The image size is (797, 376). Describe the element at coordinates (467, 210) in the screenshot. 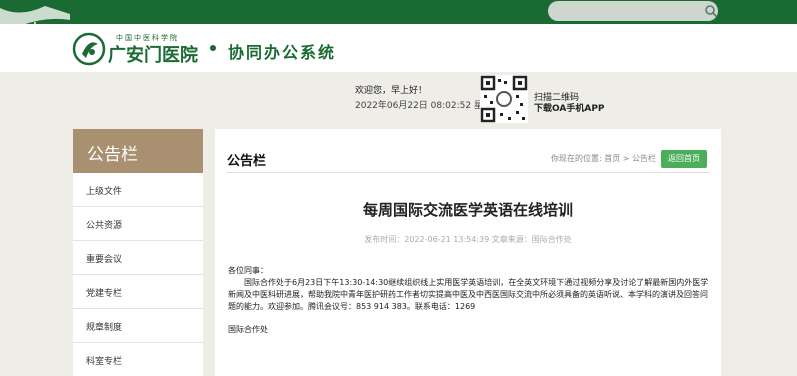

I see `article-title: 每周国际交流医学英语在线培训` at that location.